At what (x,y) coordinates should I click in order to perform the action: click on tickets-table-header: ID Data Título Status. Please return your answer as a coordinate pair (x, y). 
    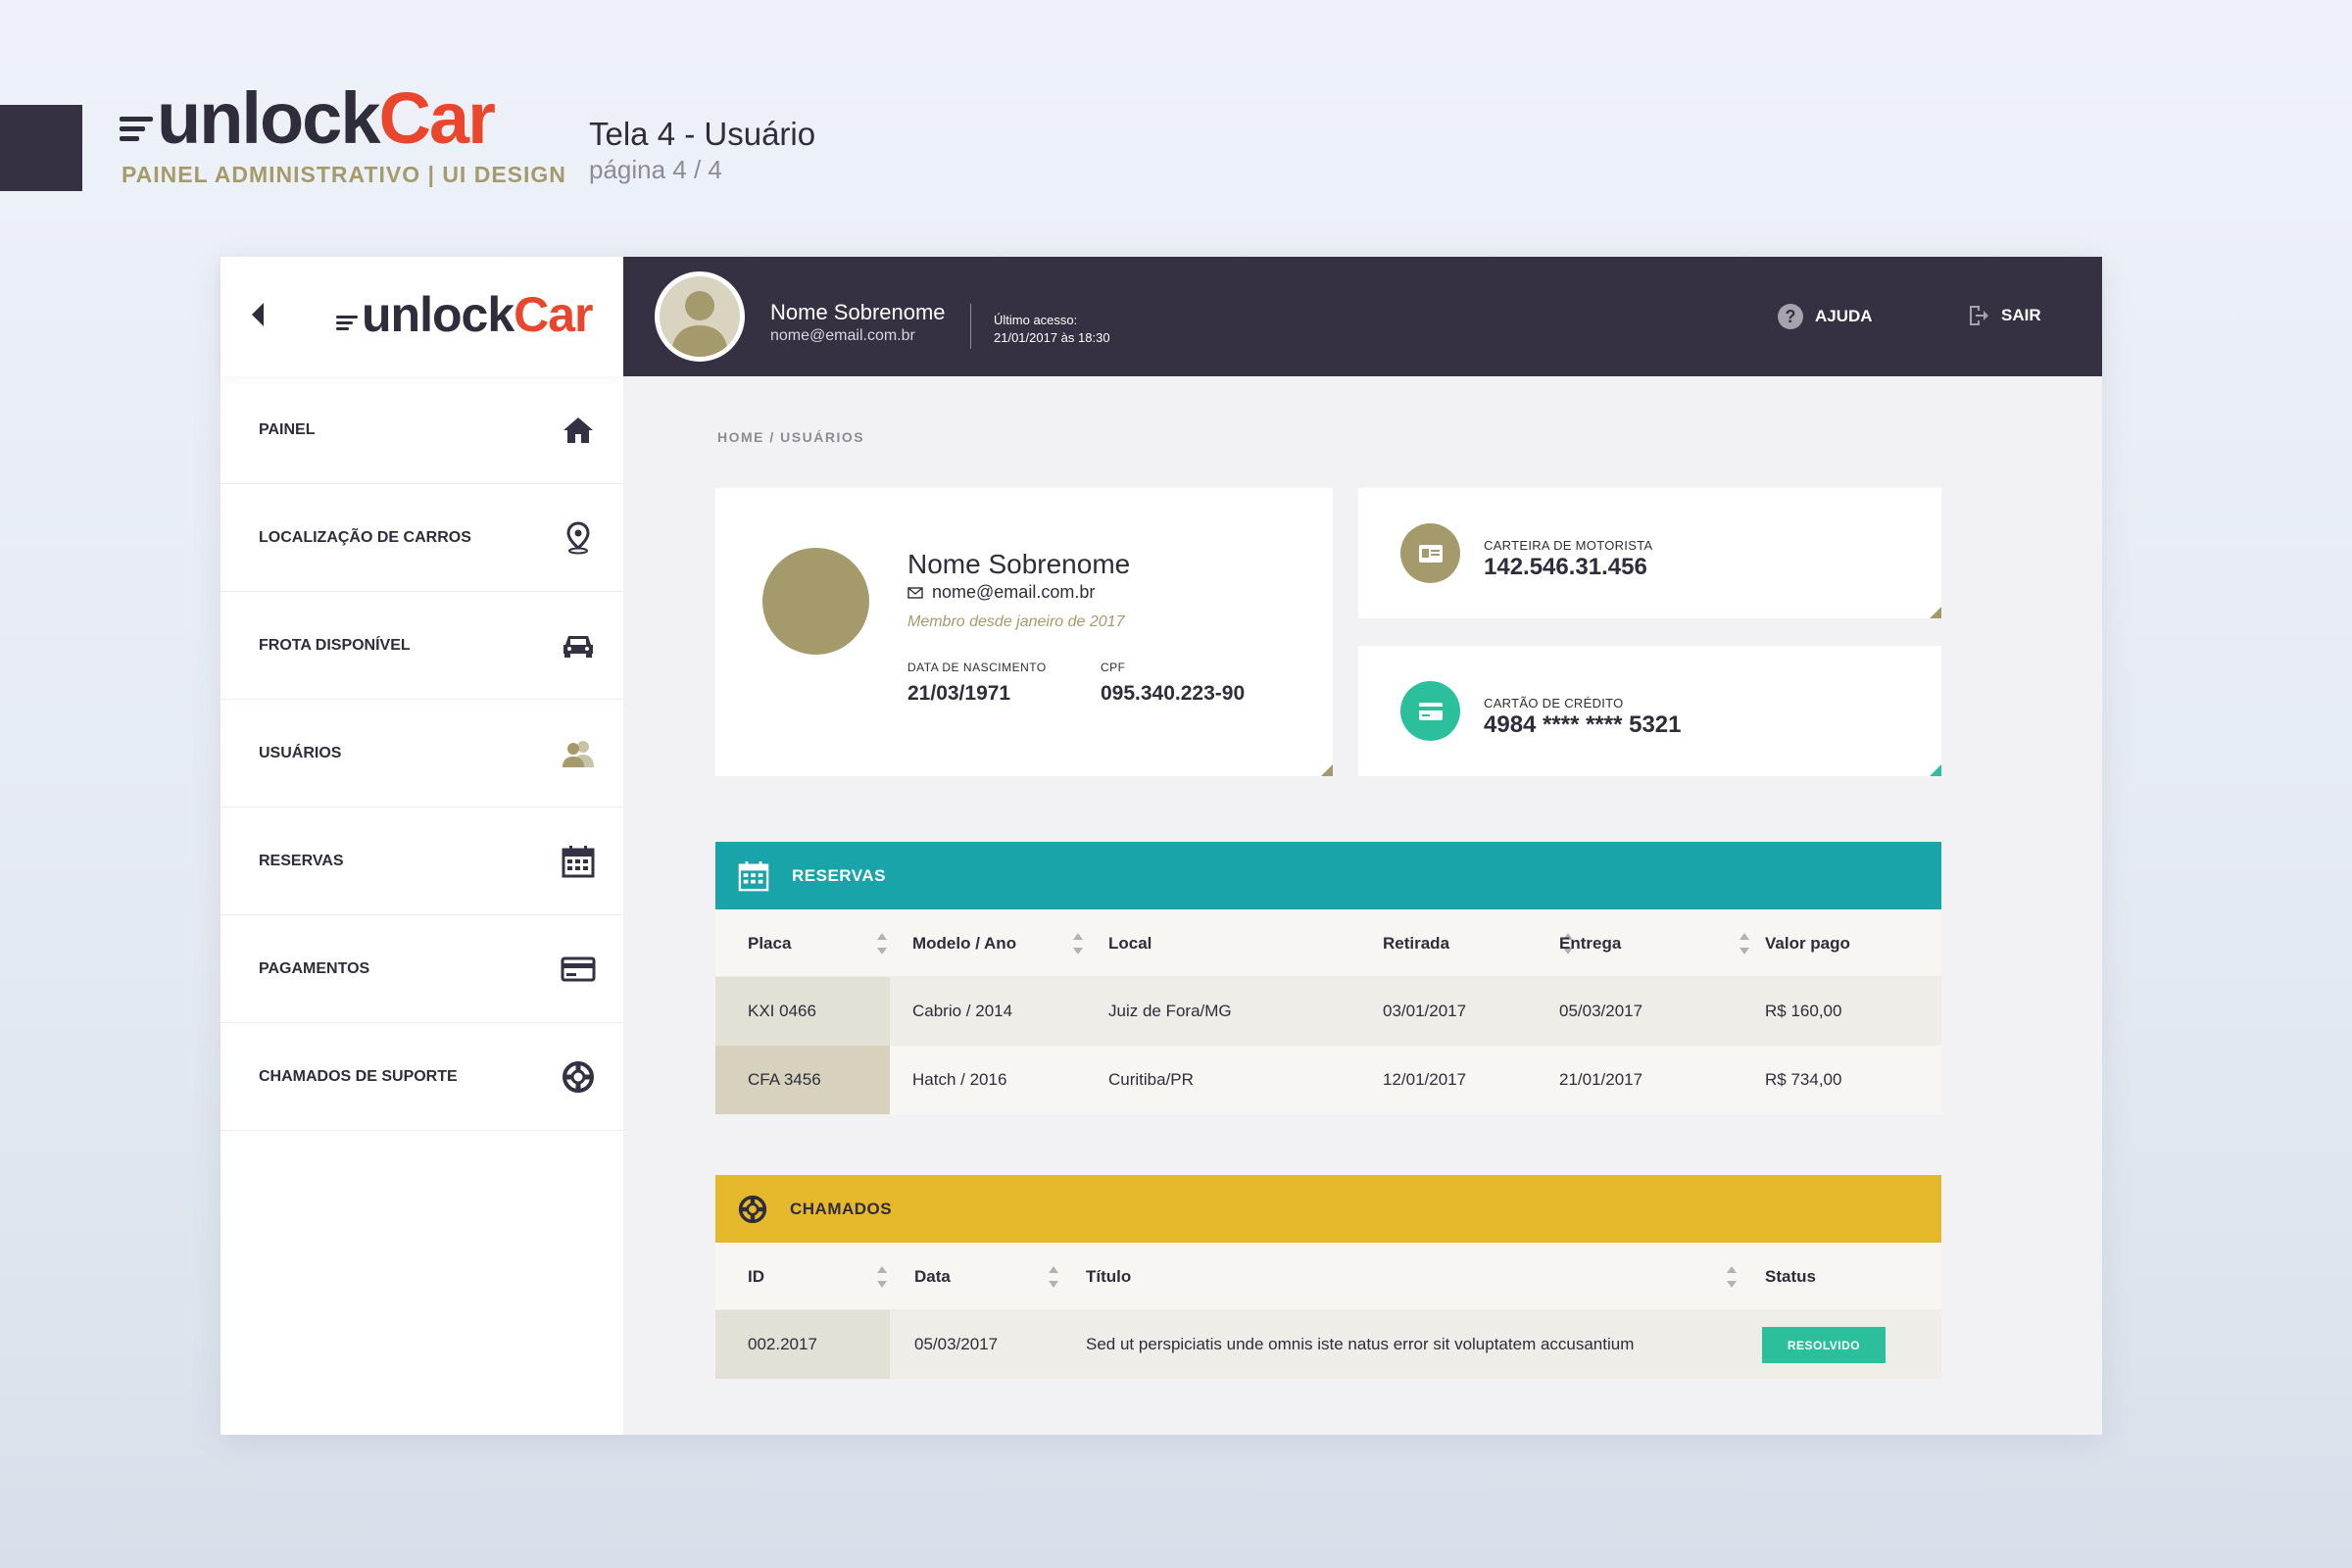
    Looking at the image, I should click on (1328, 1276).